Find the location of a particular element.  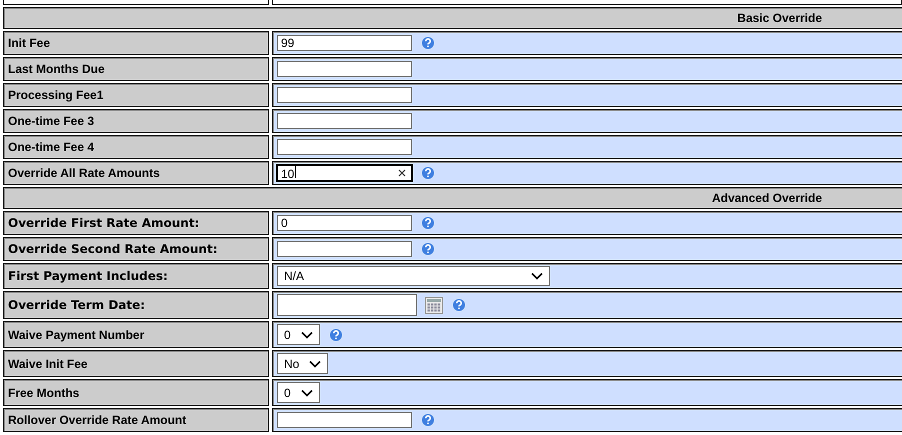

field-label: Override Second Rate Amount: is located at coordinates (136, 249).